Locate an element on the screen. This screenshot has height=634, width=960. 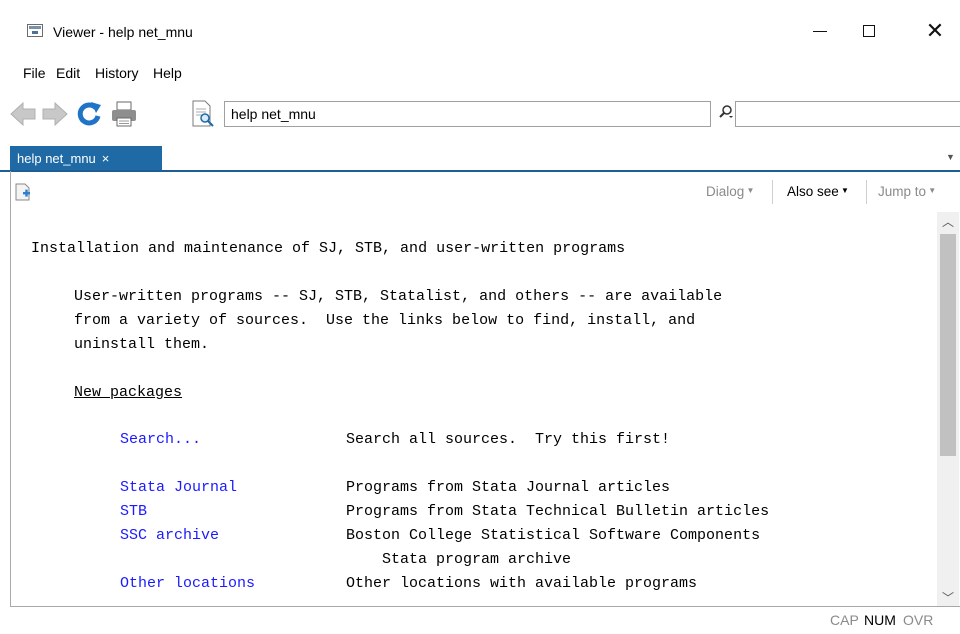
link-ssc-archive: SSC archive is located at coordinates (169, 535).